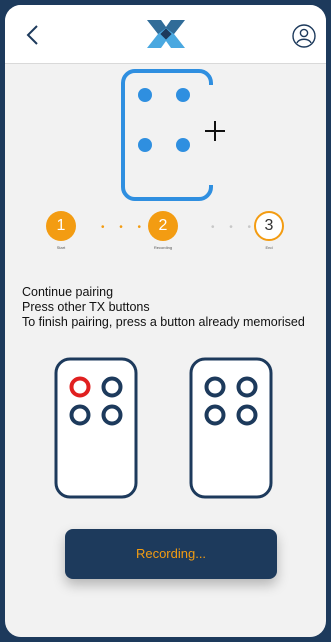 The image size is (331, 642). I want to click on remote-transmitter-right, so click(231, 428).